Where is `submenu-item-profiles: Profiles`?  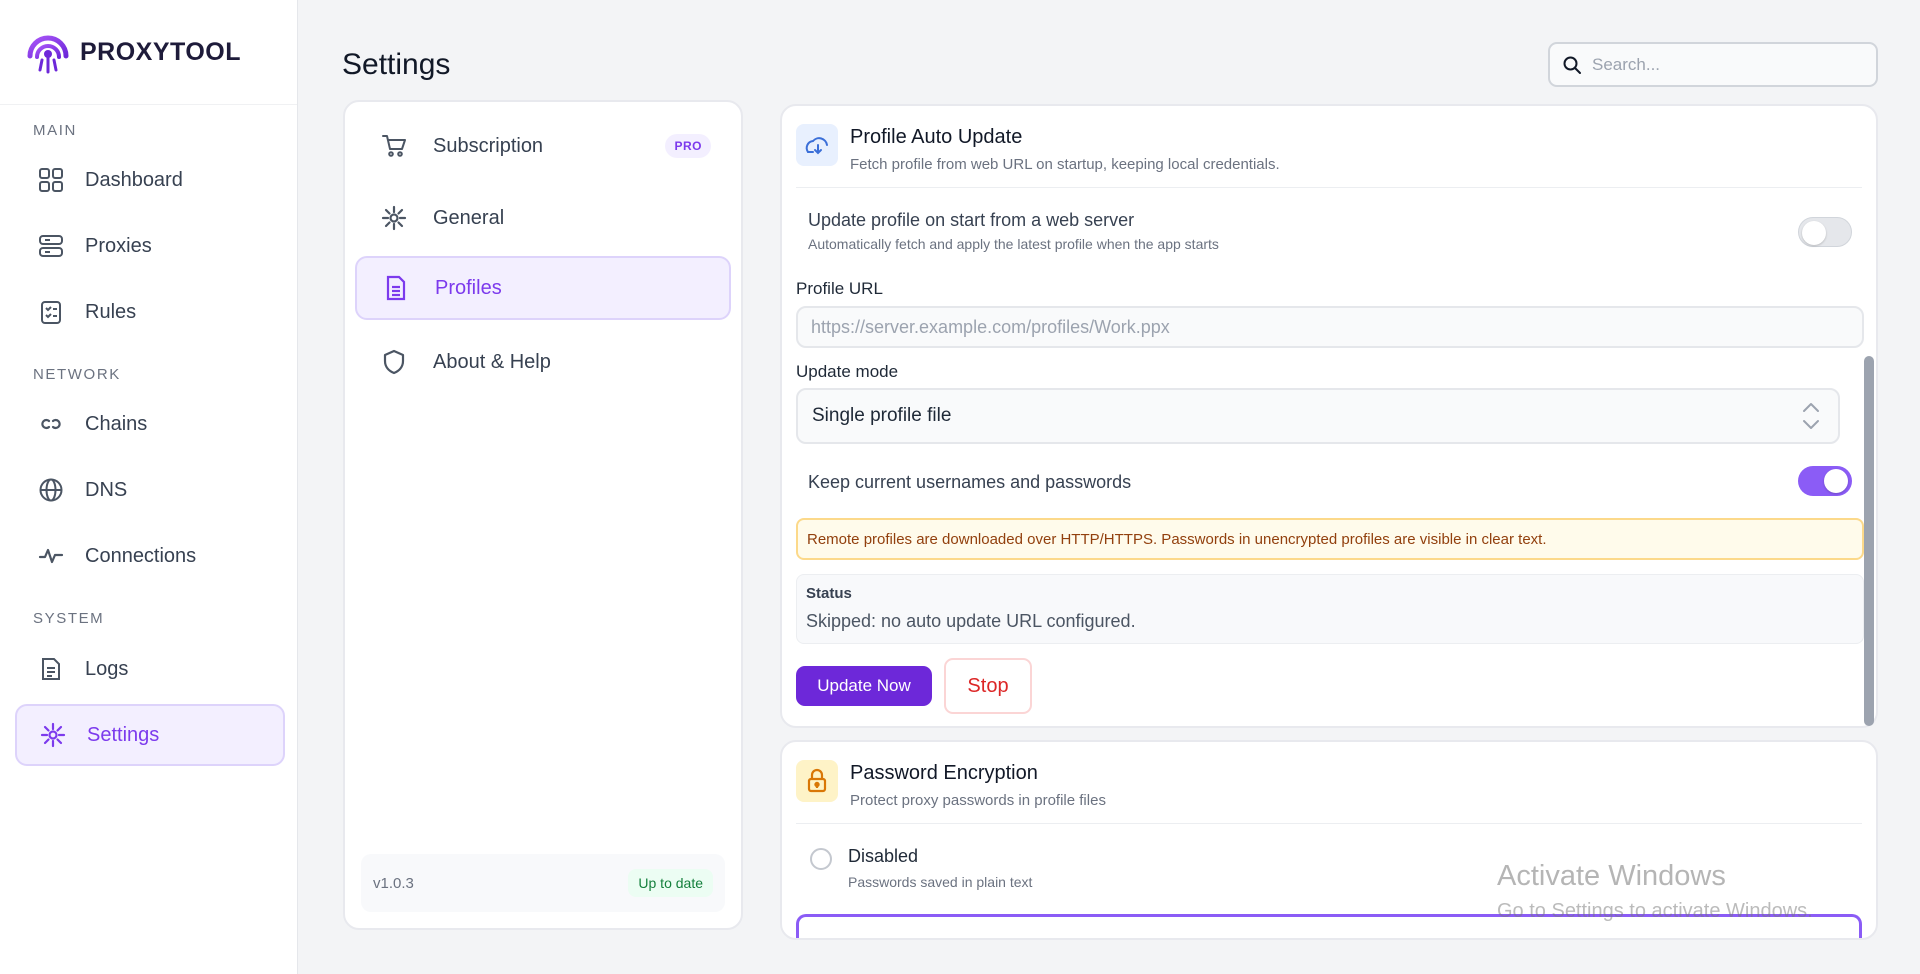 submenu-item-profiles: Profiles is located at coordinates (543, 288).